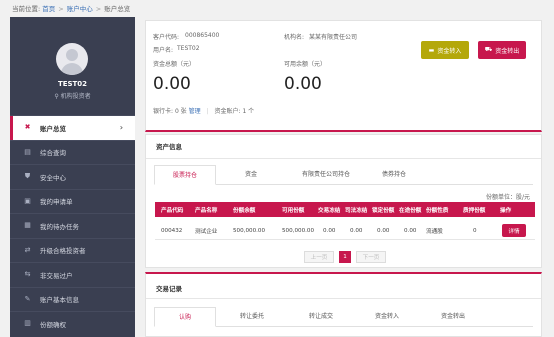 The height and width of the screenshot is (337, 554). I want to click on sidebar-item-account-overview: ✖ 账户总览 ›, so click(72, 127).